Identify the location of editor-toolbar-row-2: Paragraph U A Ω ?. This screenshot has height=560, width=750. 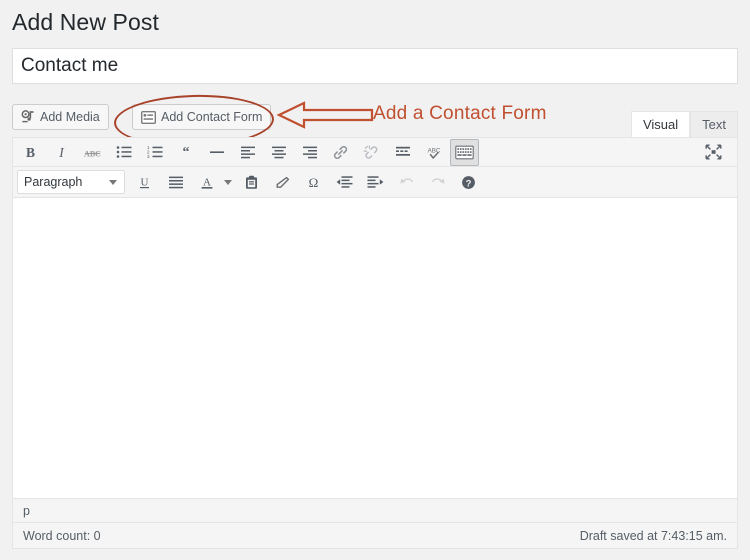
(375, 182).